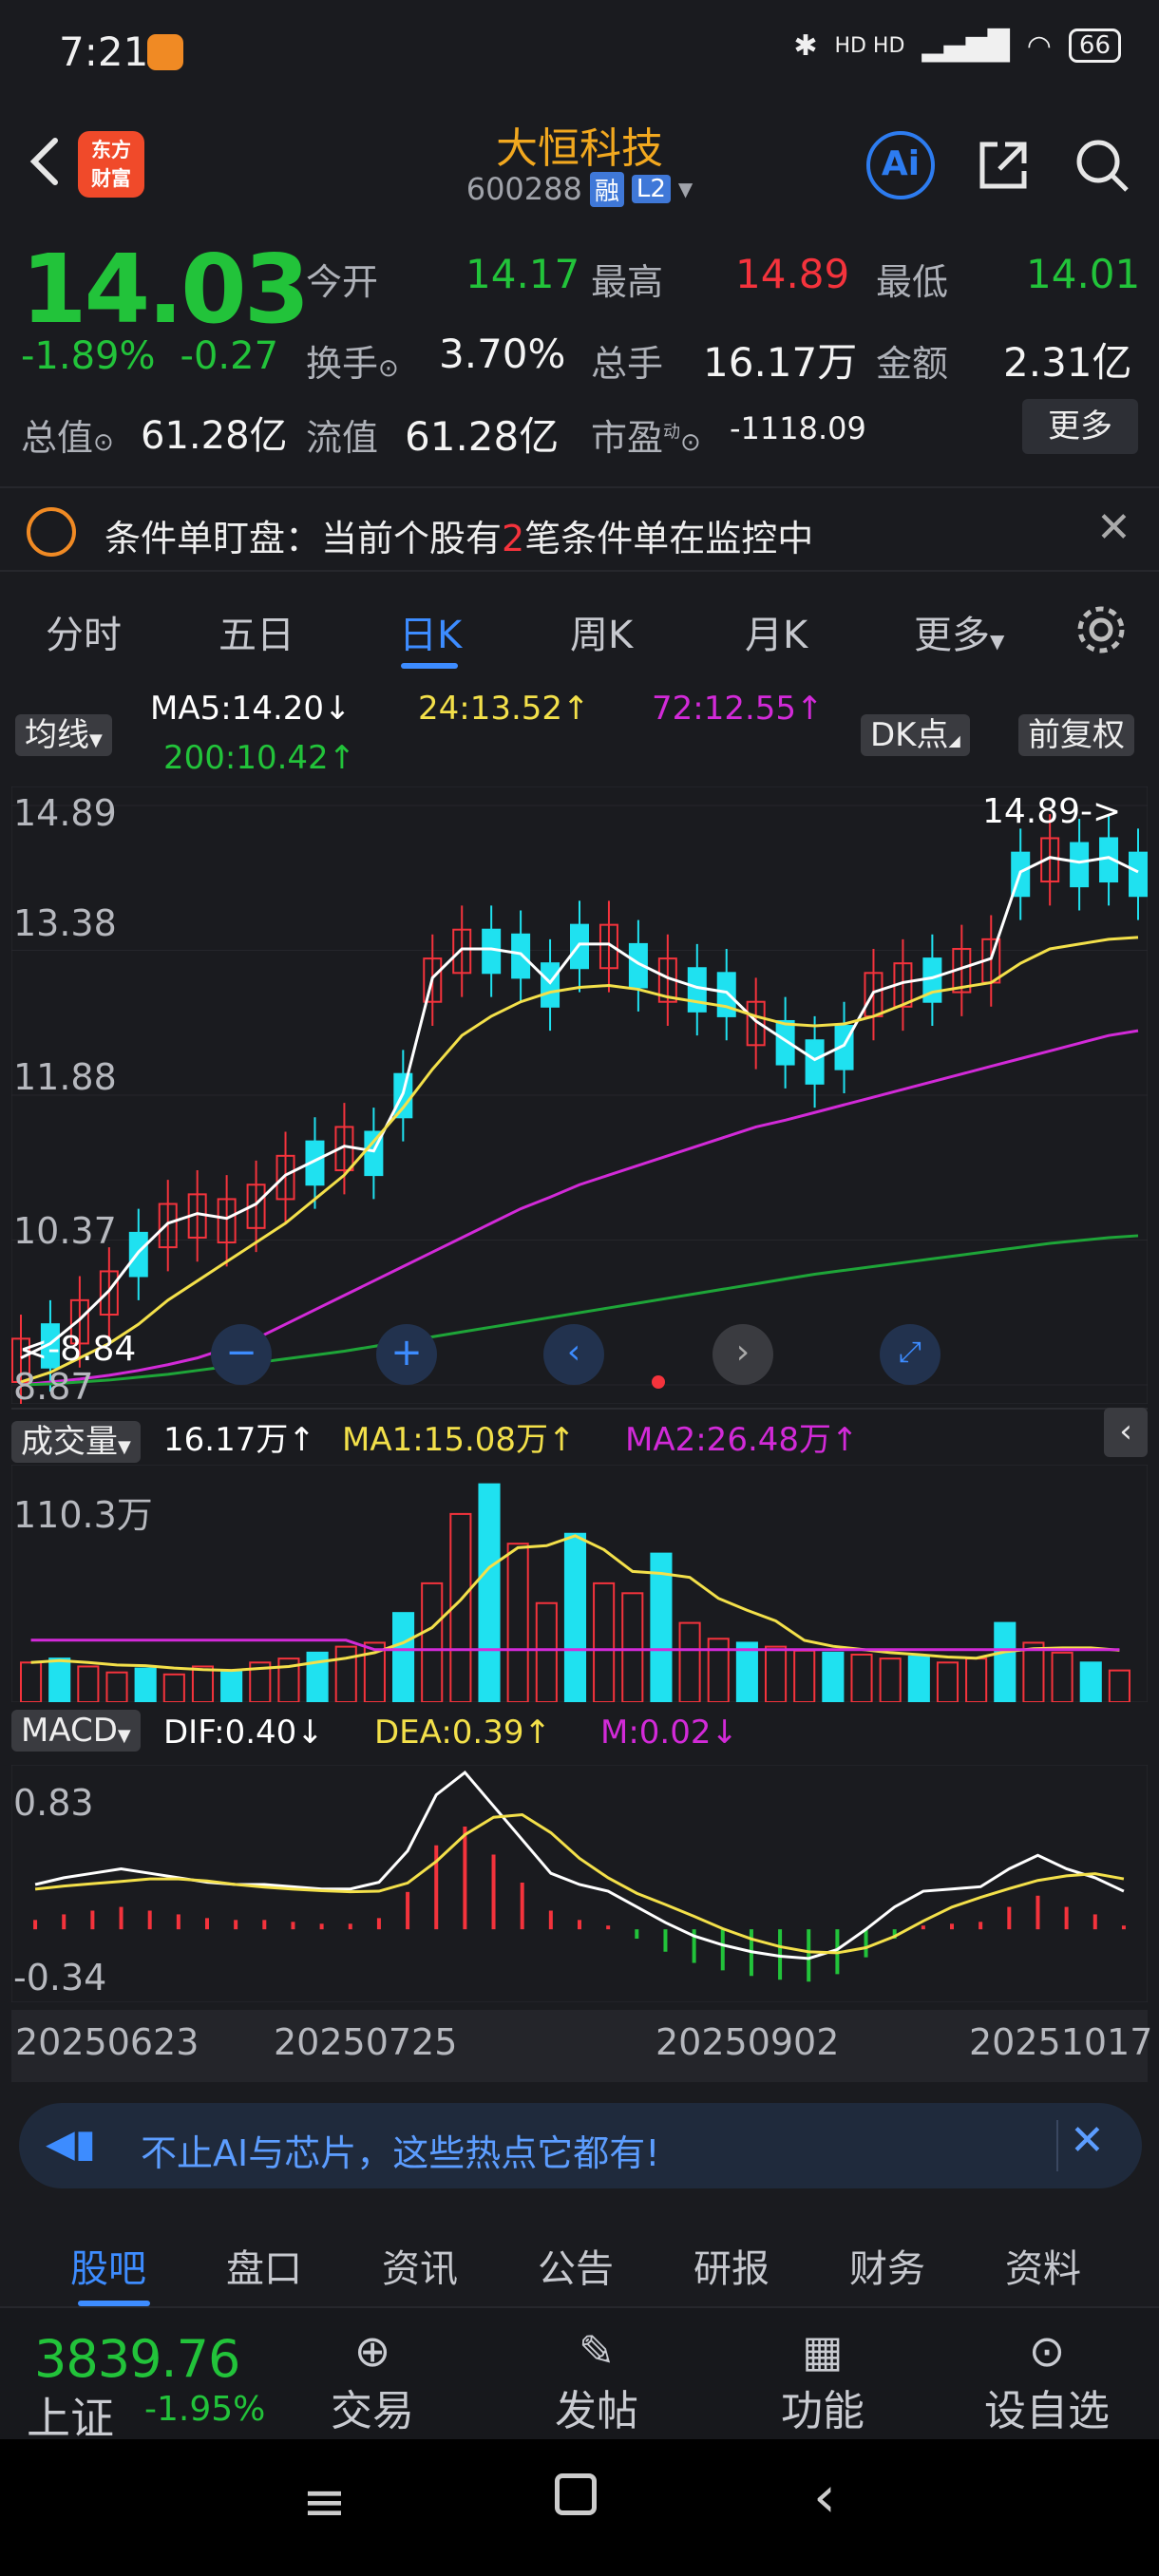  Describe the element at coordinates (462, 1733) in the screenshot. I see `macd-dea: DEA:0.39↑` at that location.